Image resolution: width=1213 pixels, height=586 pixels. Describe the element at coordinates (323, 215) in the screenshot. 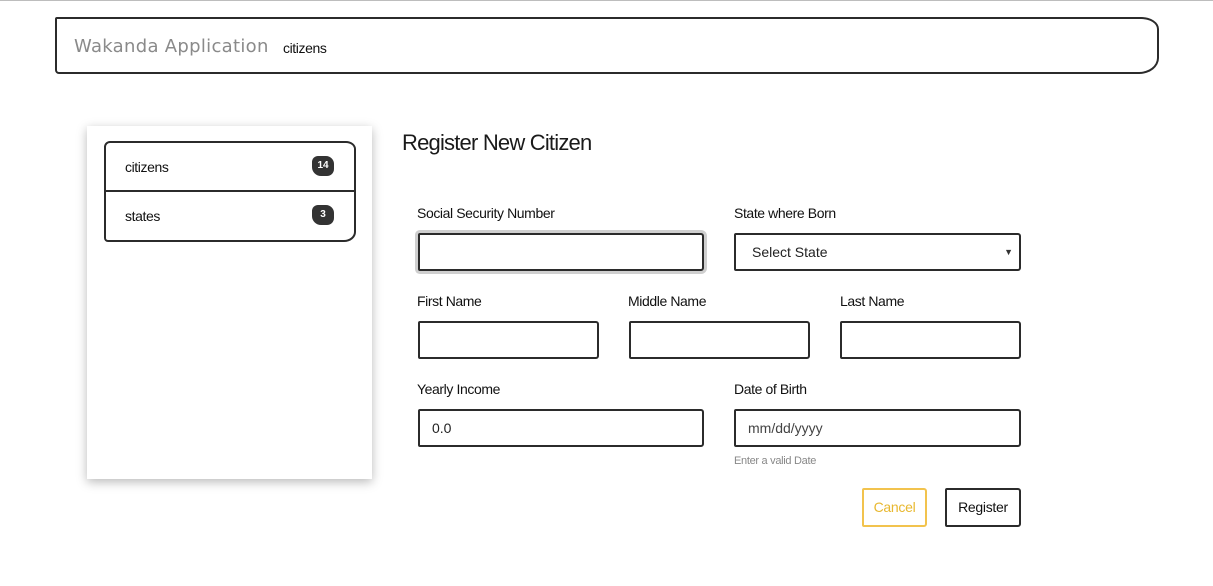

I see `count-badge: 3` at that location.